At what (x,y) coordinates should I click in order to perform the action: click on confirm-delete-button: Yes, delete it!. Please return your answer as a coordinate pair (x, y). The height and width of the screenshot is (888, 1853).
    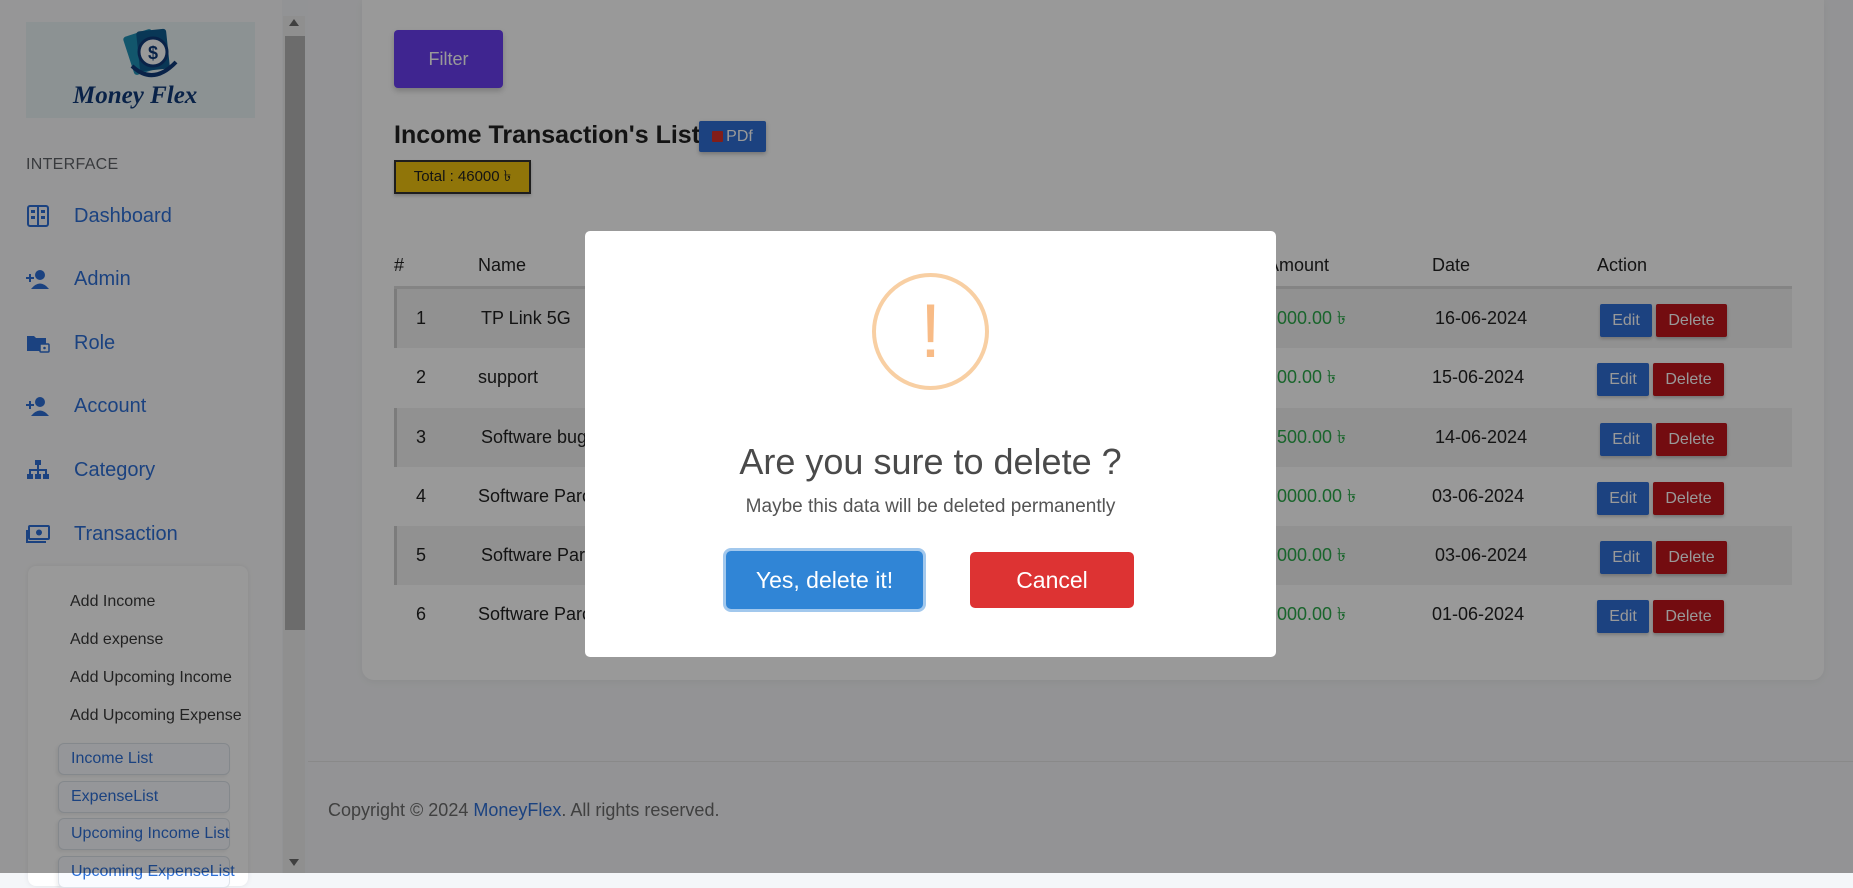
    Looking at the image, I should click on (824, 580).